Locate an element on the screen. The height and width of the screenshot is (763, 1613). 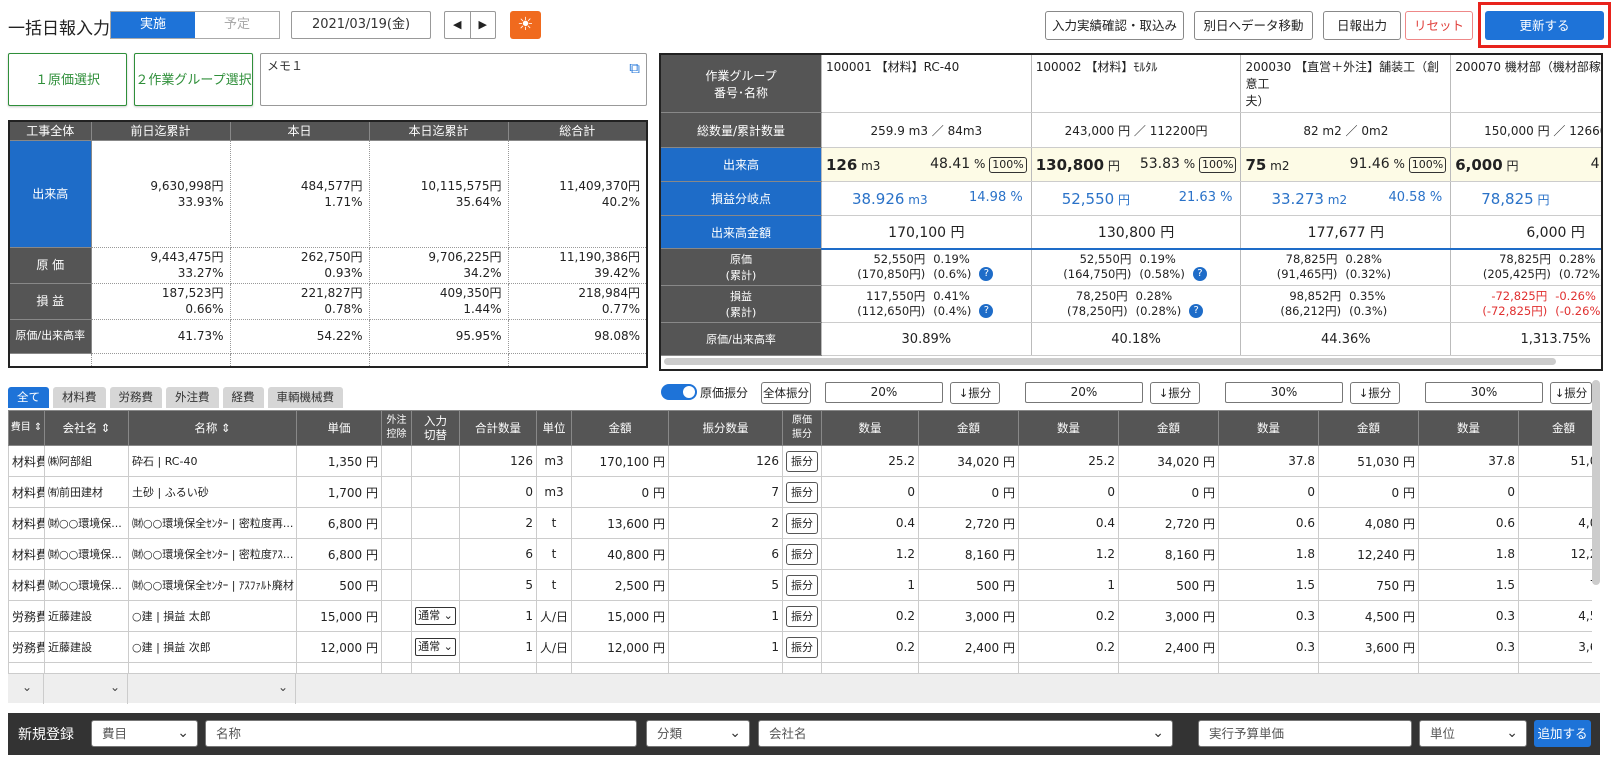
tab-vehicle: 車輌機械費 is located at coordinates (305, 397).